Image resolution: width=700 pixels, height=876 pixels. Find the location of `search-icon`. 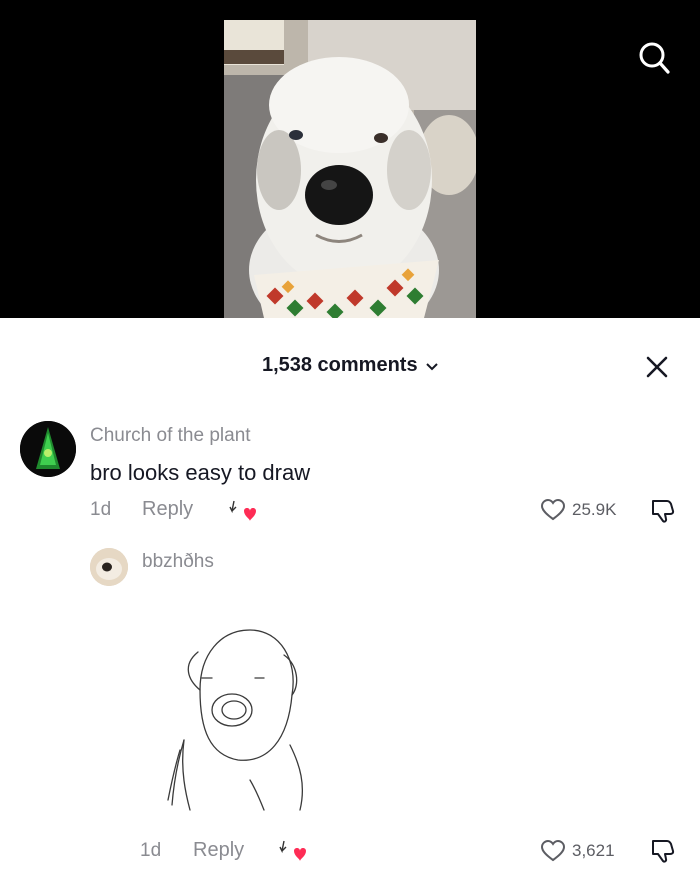

search-icon is located at coordinates (654, 58).